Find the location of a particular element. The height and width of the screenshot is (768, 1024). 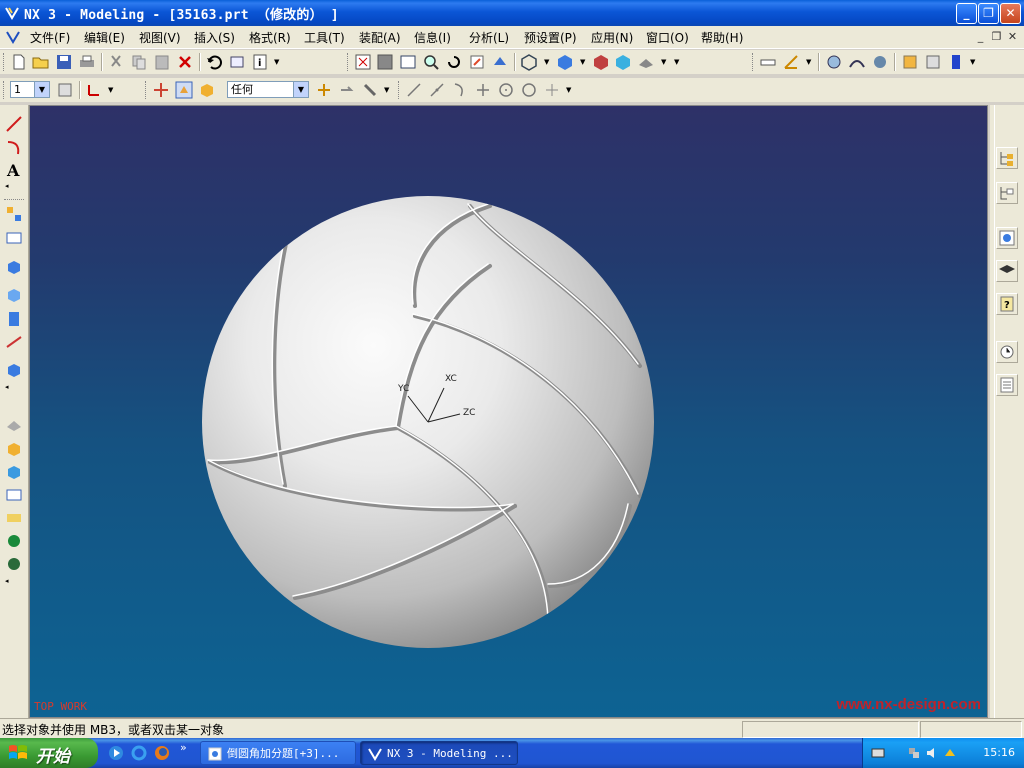

menu-window: 窗口(O) is located at coordinates (667, 37).